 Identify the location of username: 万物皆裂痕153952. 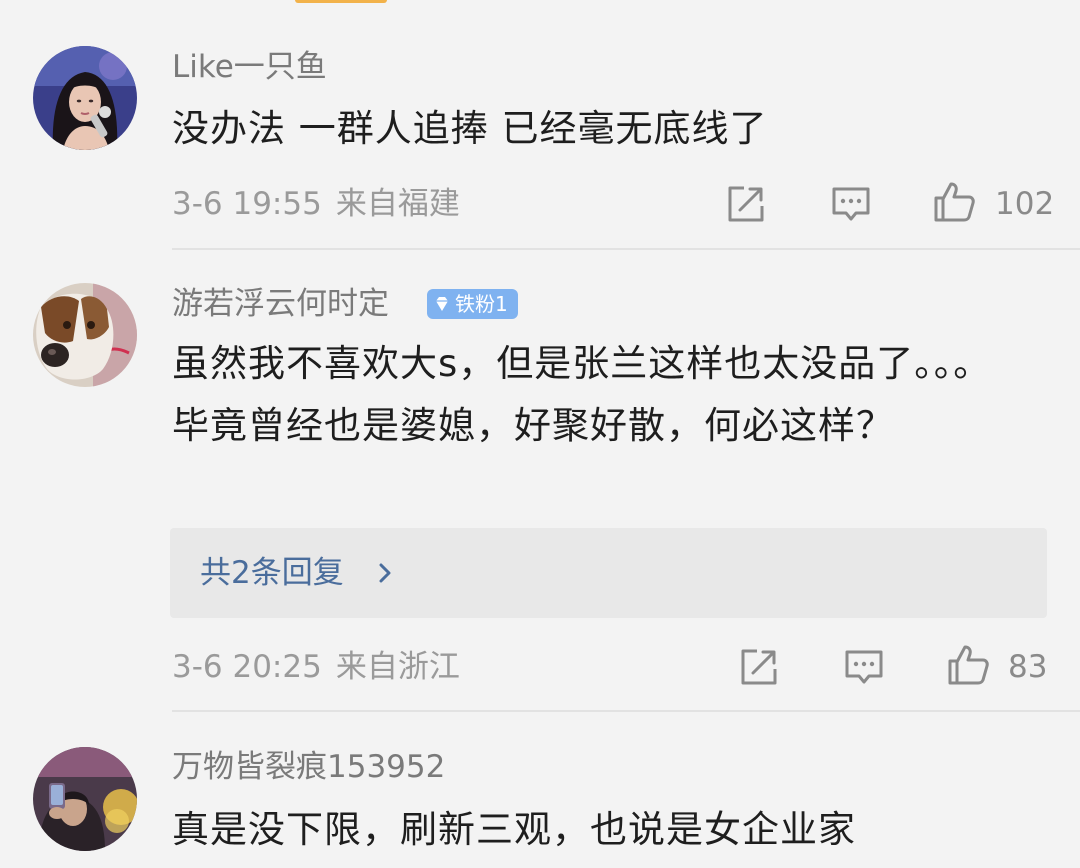
(308, 767).